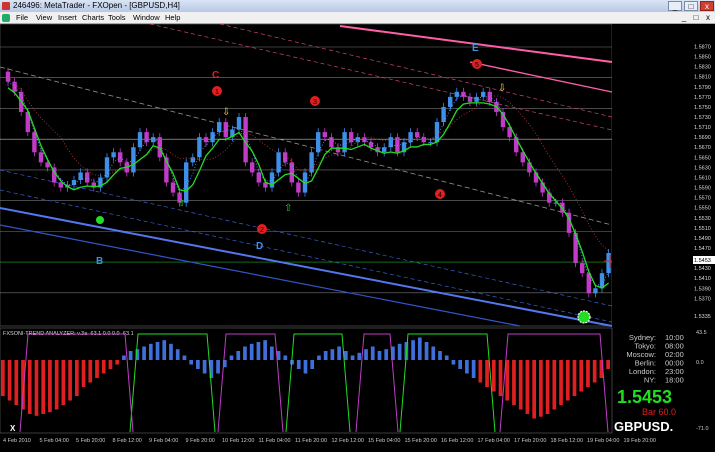  What do you see at coordinates (702, 118) in the screenshot?
I see `price-tick-label: 1.5730` at bounding box center [702, 118].